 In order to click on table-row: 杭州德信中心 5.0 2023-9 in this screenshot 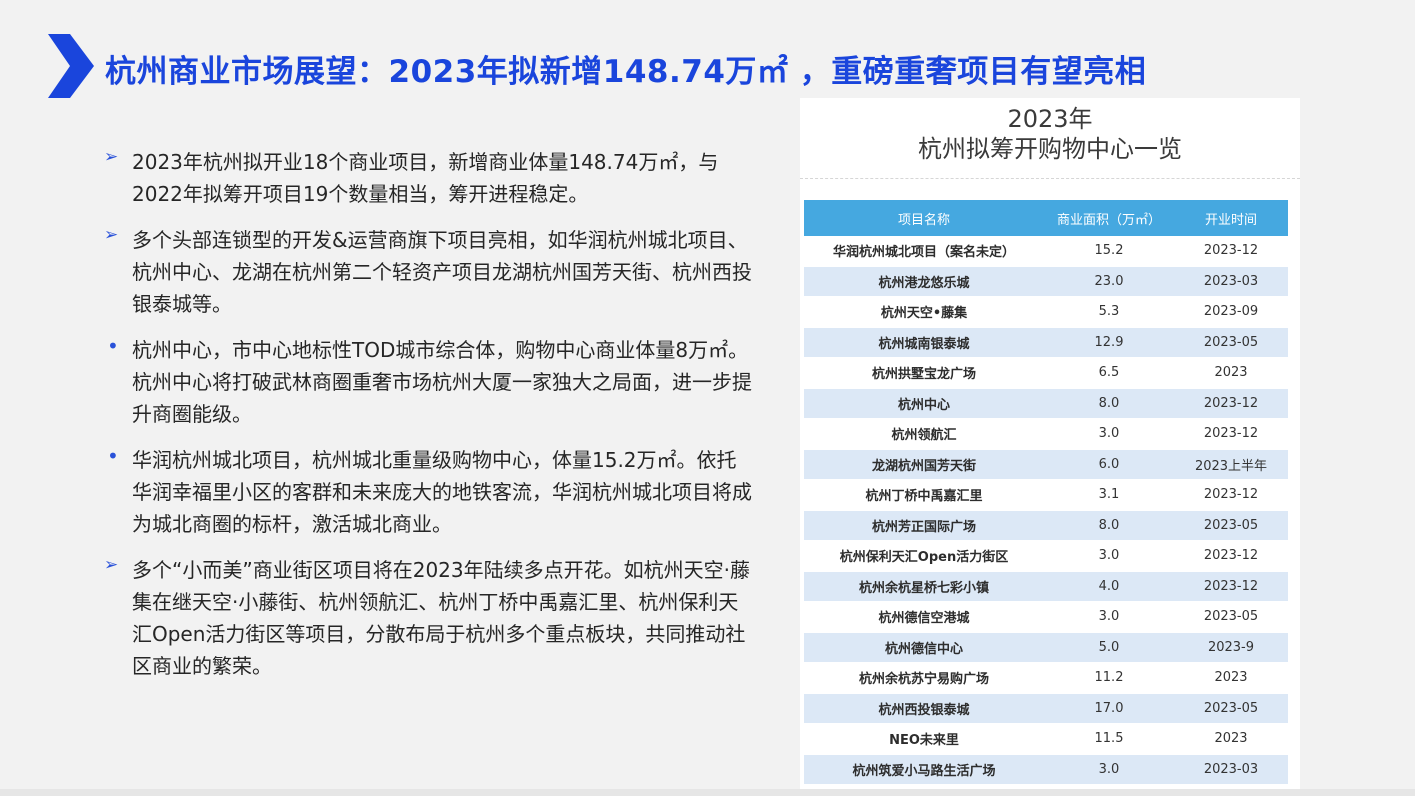, I will do `click(1046, 647)`.